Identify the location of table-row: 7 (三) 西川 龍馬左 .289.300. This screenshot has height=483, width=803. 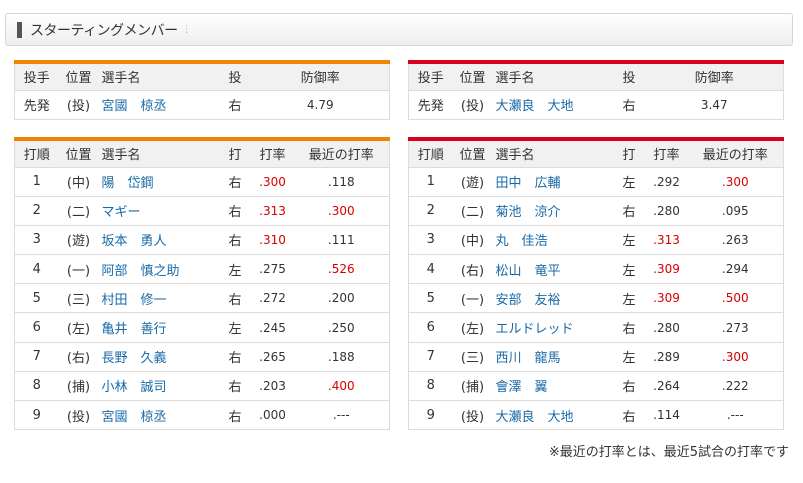
(596, 356).